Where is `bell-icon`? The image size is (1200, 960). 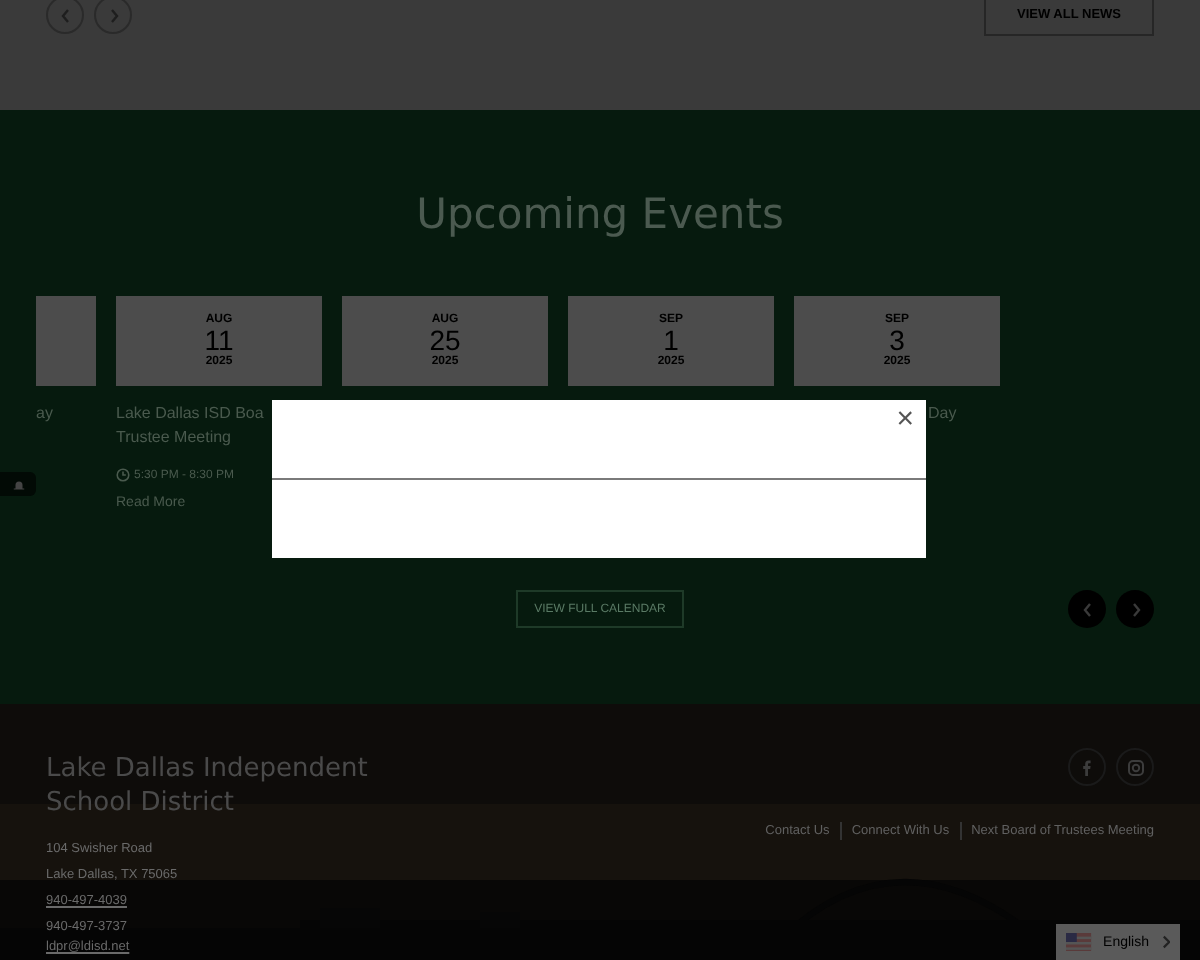
bell-icon is located at coordinates (18, 484).